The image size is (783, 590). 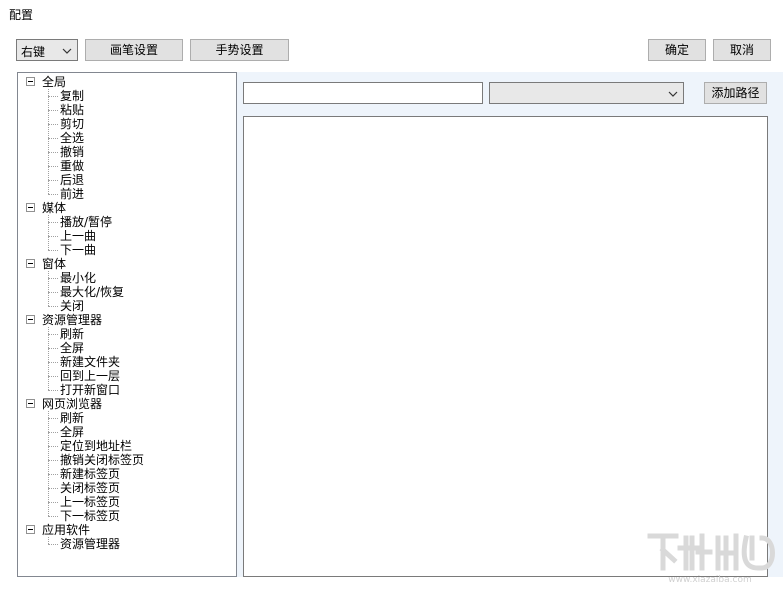 What do you see at coordinates (72, 404) in the screenshot?
I see `tree-group: 网页浏览器` at bounding box center [72, 404].